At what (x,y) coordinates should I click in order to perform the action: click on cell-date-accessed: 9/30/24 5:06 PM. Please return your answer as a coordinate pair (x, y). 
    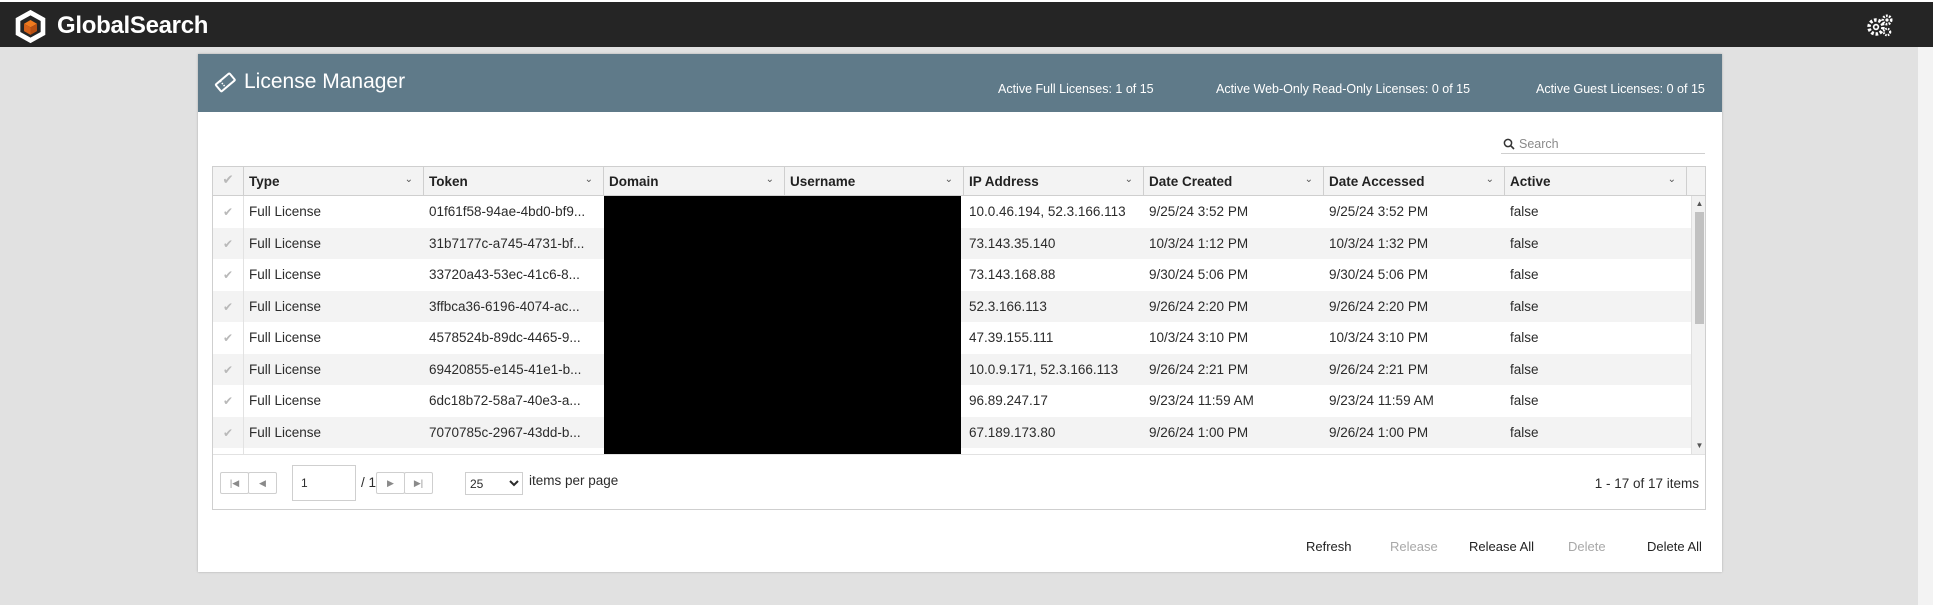
    Looking at the image, I should click on (1379, 274).